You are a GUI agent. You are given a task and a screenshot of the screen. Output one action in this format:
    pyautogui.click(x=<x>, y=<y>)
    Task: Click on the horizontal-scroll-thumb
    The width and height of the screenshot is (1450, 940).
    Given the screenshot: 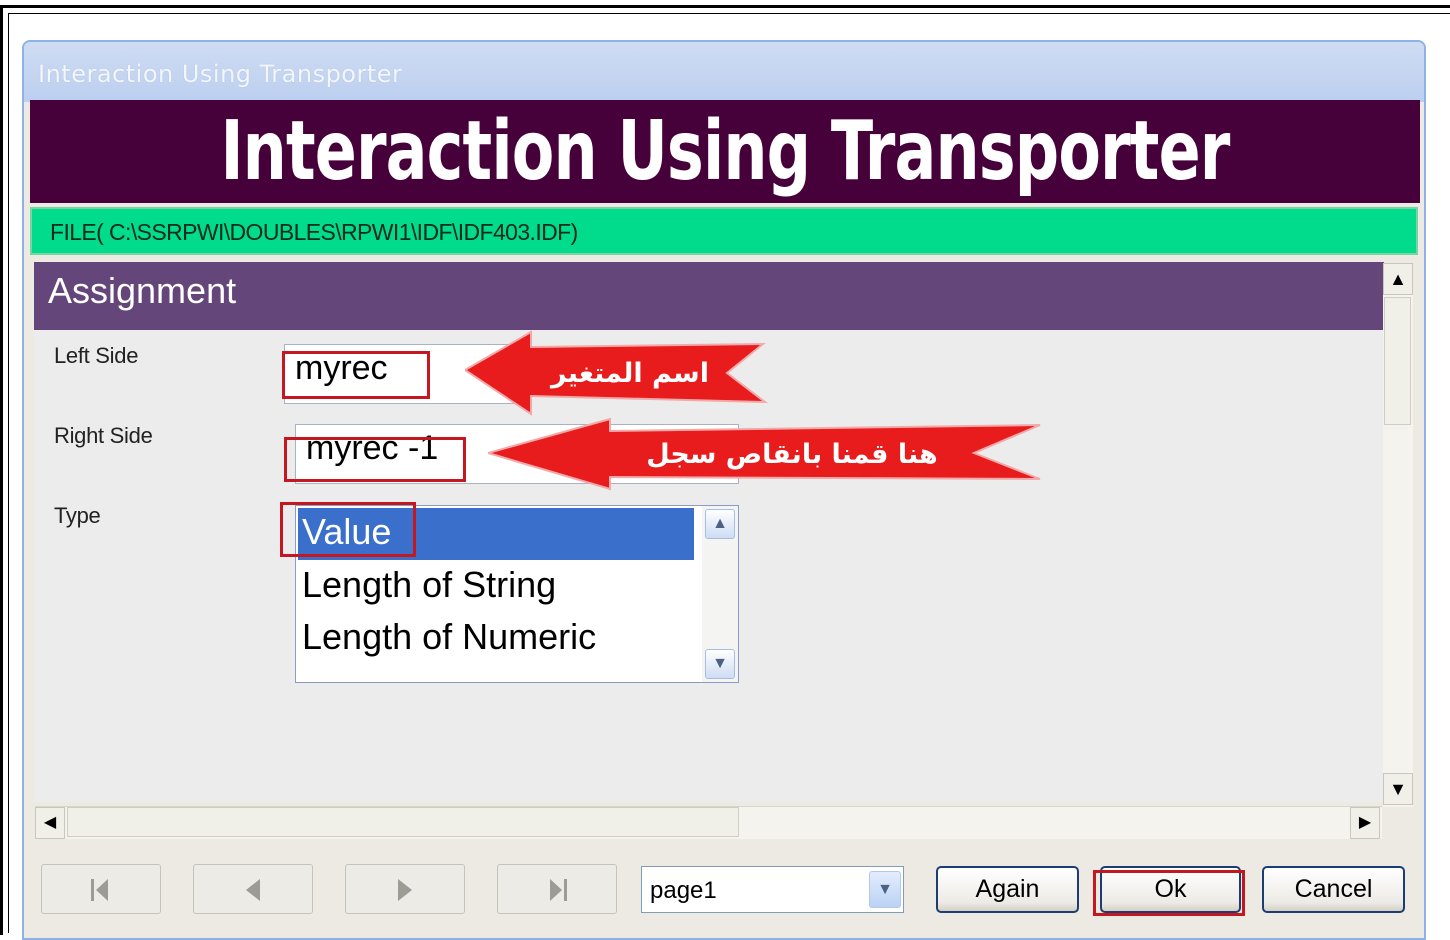 What is the action you would take?
    pyautogui.click(x=403, y=822)
    